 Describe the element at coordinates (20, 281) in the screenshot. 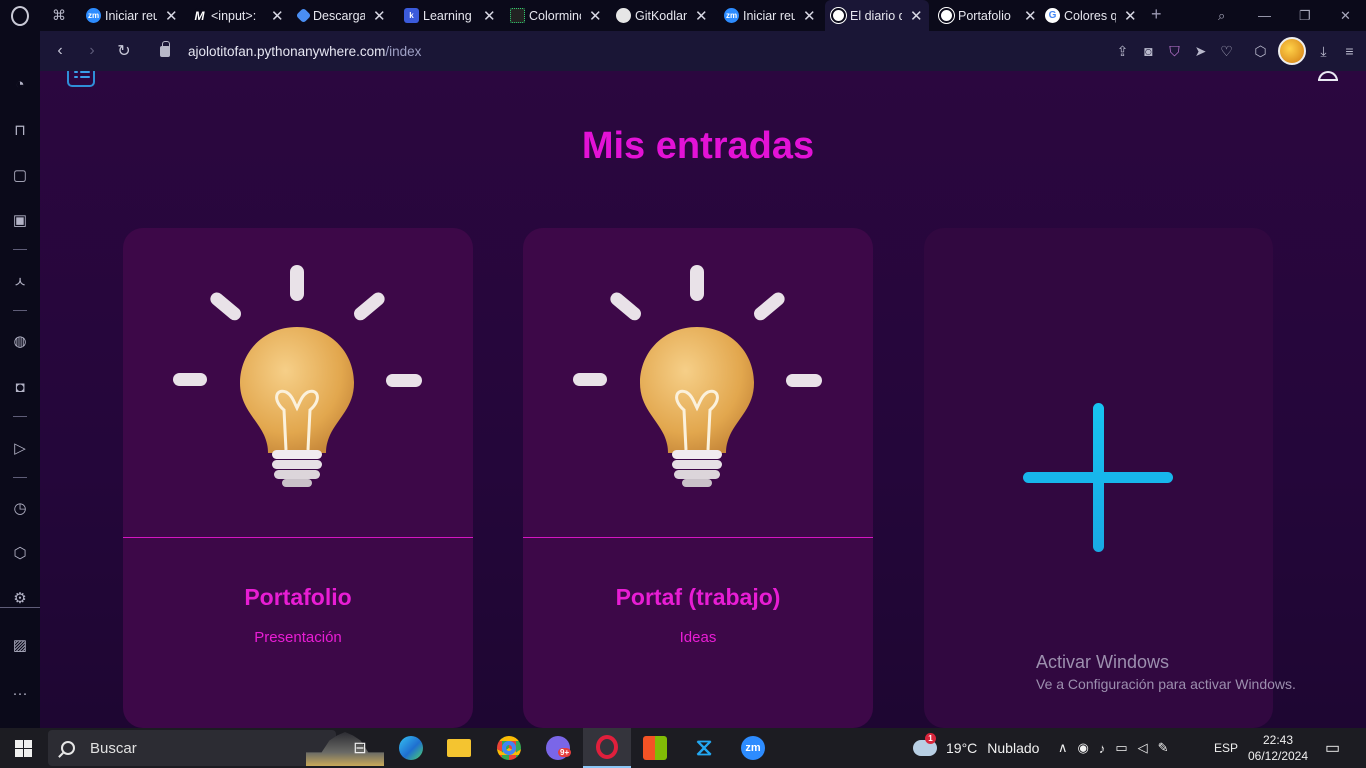

I see `aria-icon: ㅅ` at that location.